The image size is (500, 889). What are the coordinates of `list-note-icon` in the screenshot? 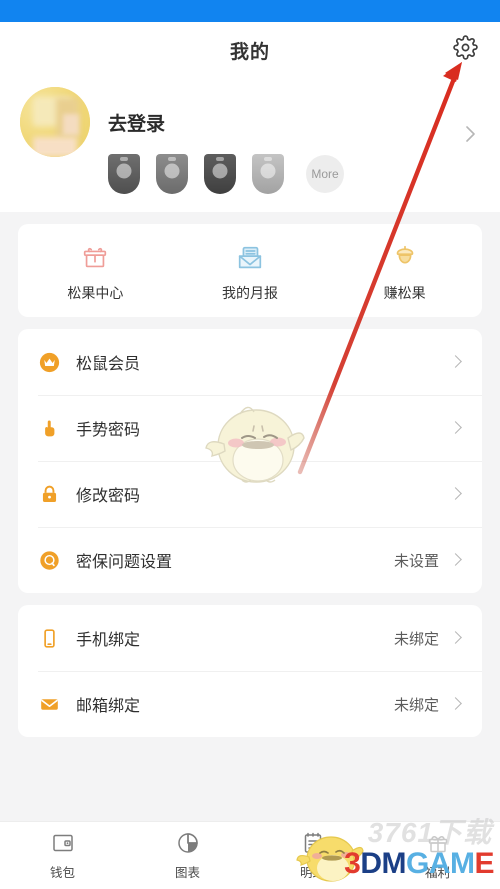 It's located at (313, 843).